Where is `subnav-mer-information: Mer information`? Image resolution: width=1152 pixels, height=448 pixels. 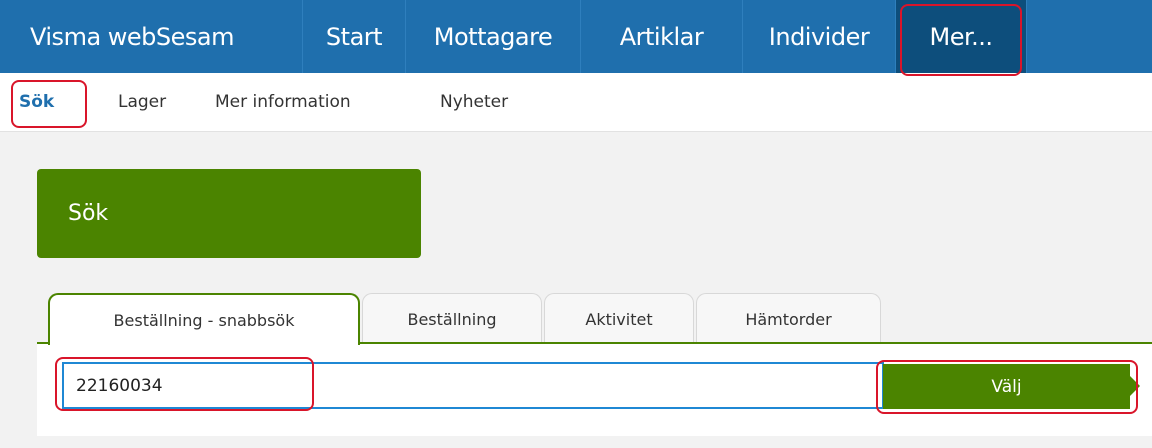
subnav-mer-information: Mer information is located at coordinates (283, 102).